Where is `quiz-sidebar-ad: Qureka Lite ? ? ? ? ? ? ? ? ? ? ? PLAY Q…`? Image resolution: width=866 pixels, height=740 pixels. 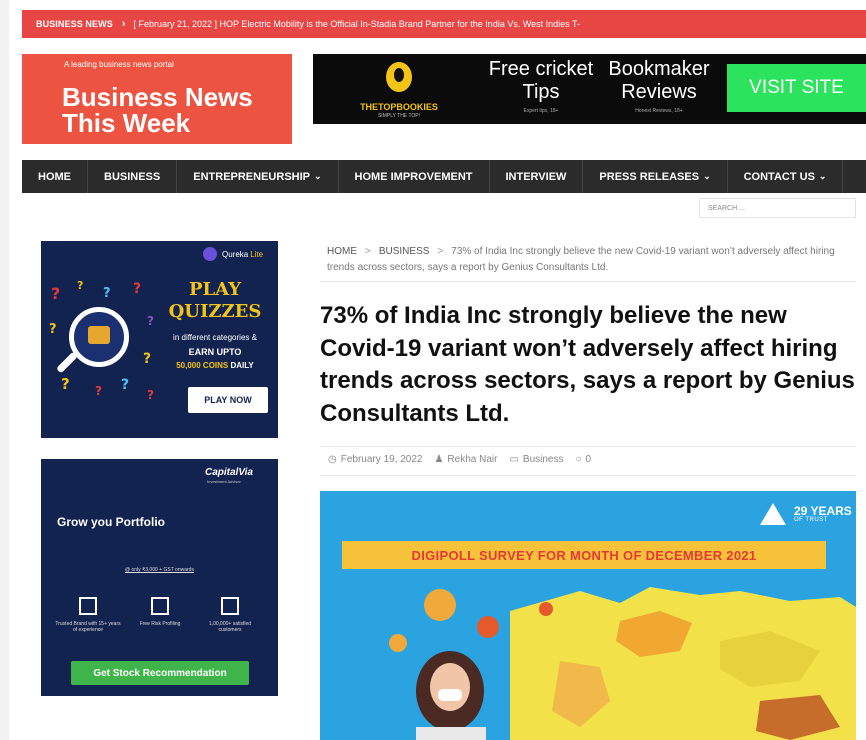
quiz-sidebar-ad: Qureka Lite ? ? ? ? ? ? ? ? ? ? ? PLAY Q… is located at coordinates (159, 339).